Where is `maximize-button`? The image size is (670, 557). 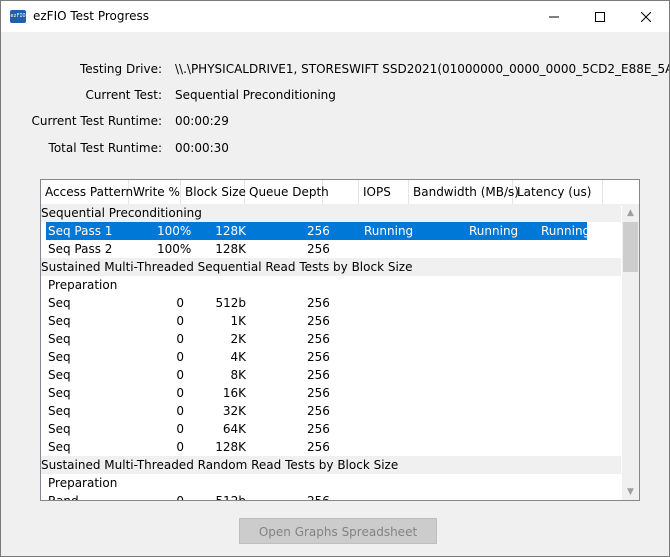
maximize-button is located at coordinates (600, 16).